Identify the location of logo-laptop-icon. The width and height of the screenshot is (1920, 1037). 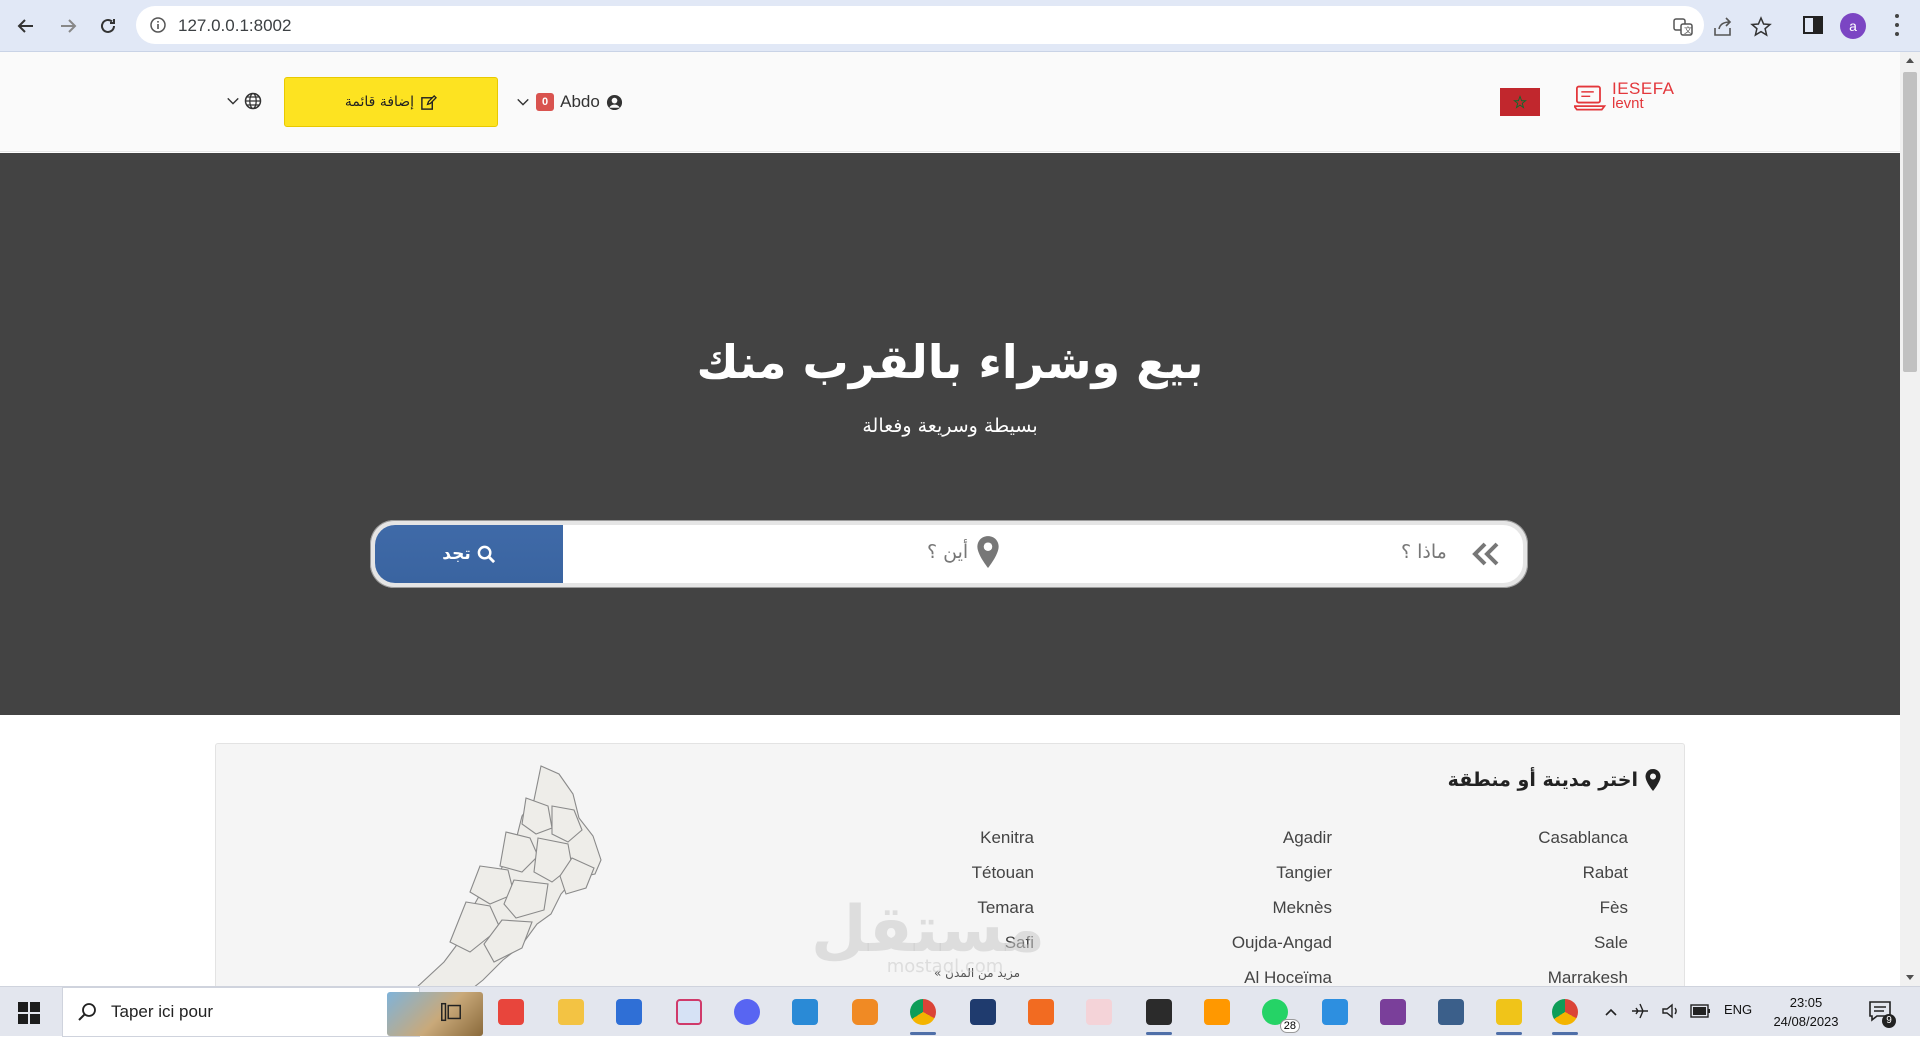
(1590, 98).